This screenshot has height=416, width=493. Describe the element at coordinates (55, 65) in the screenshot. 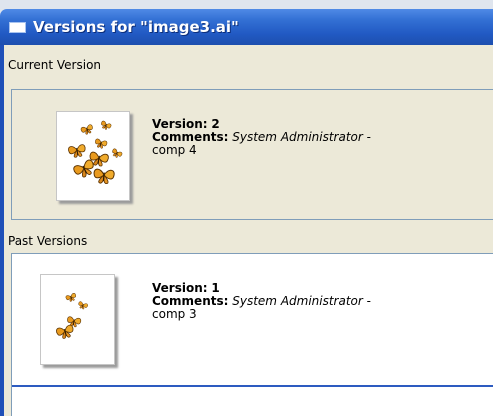

I see `current-version-heading: Current Version` at that location.